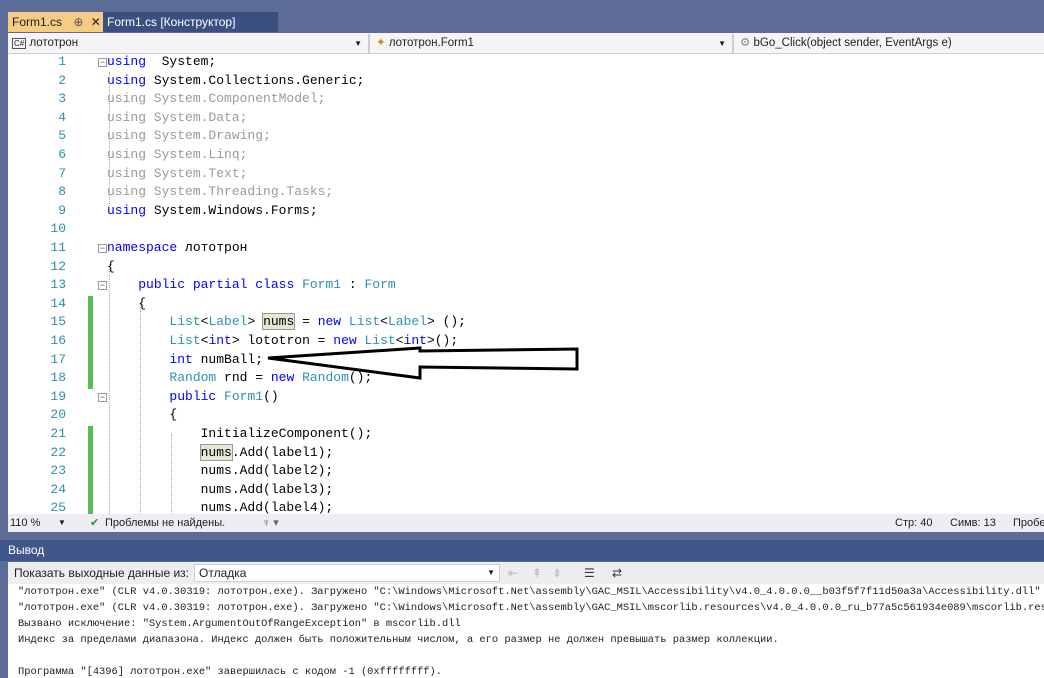  Describe the element at coordinates (617, 573) in the screenshot. I see `word-wrap-icon: ⇄` at that location.